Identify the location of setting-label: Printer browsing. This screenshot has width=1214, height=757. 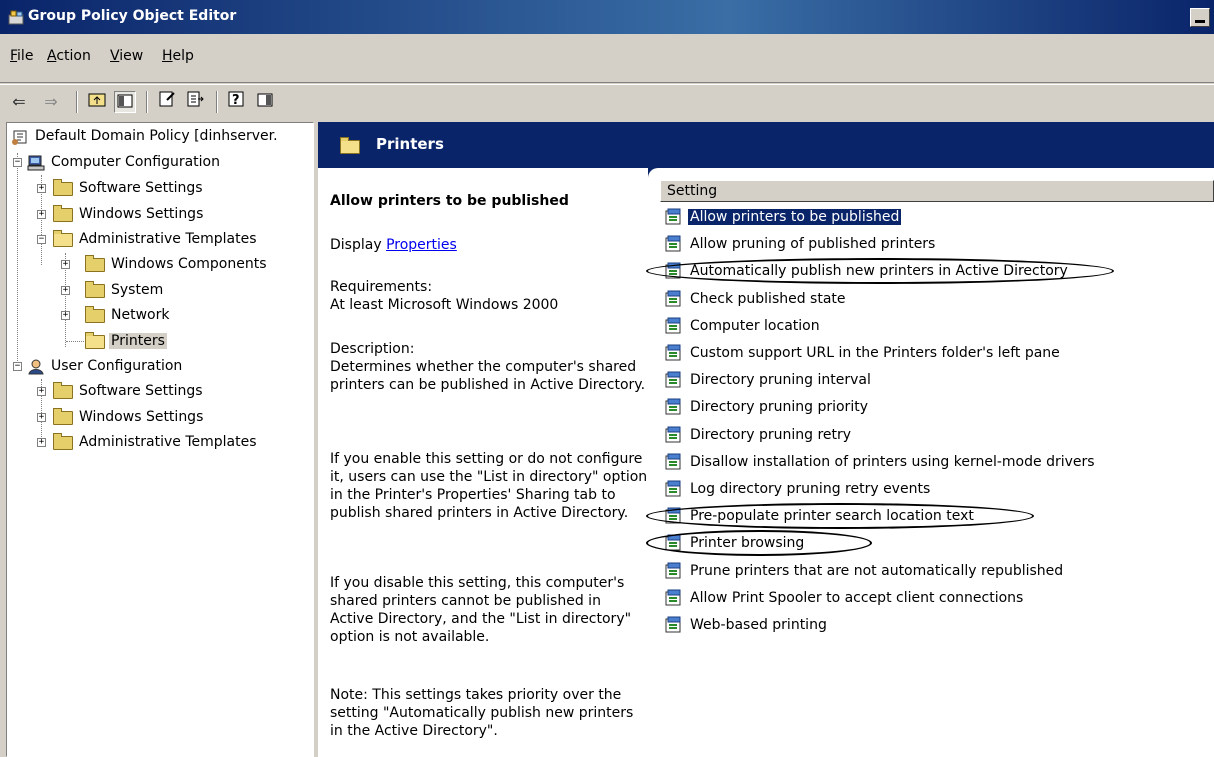
(747, 543).